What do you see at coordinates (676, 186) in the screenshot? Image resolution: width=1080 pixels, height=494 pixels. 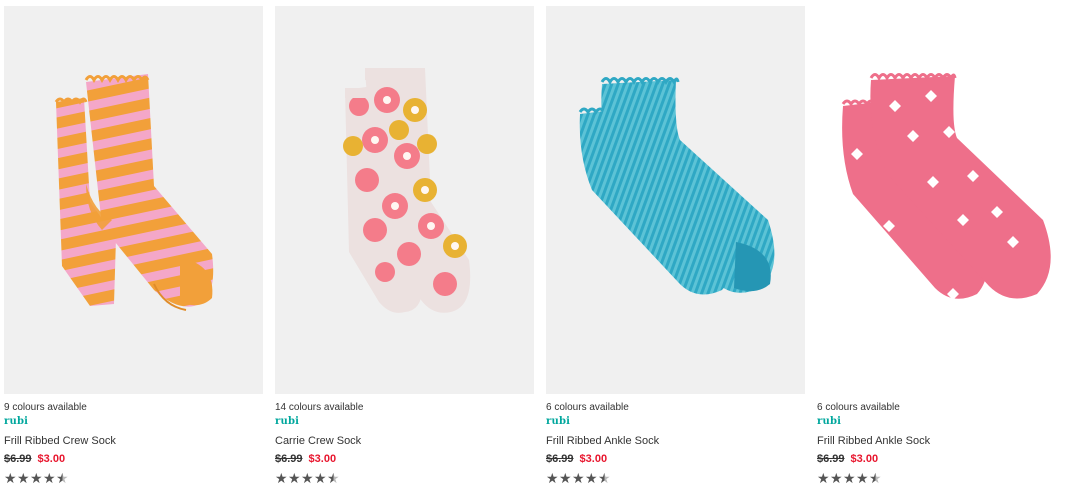 I see `blue-marled-ankle-socks-image` at bounding box center [676, 186].